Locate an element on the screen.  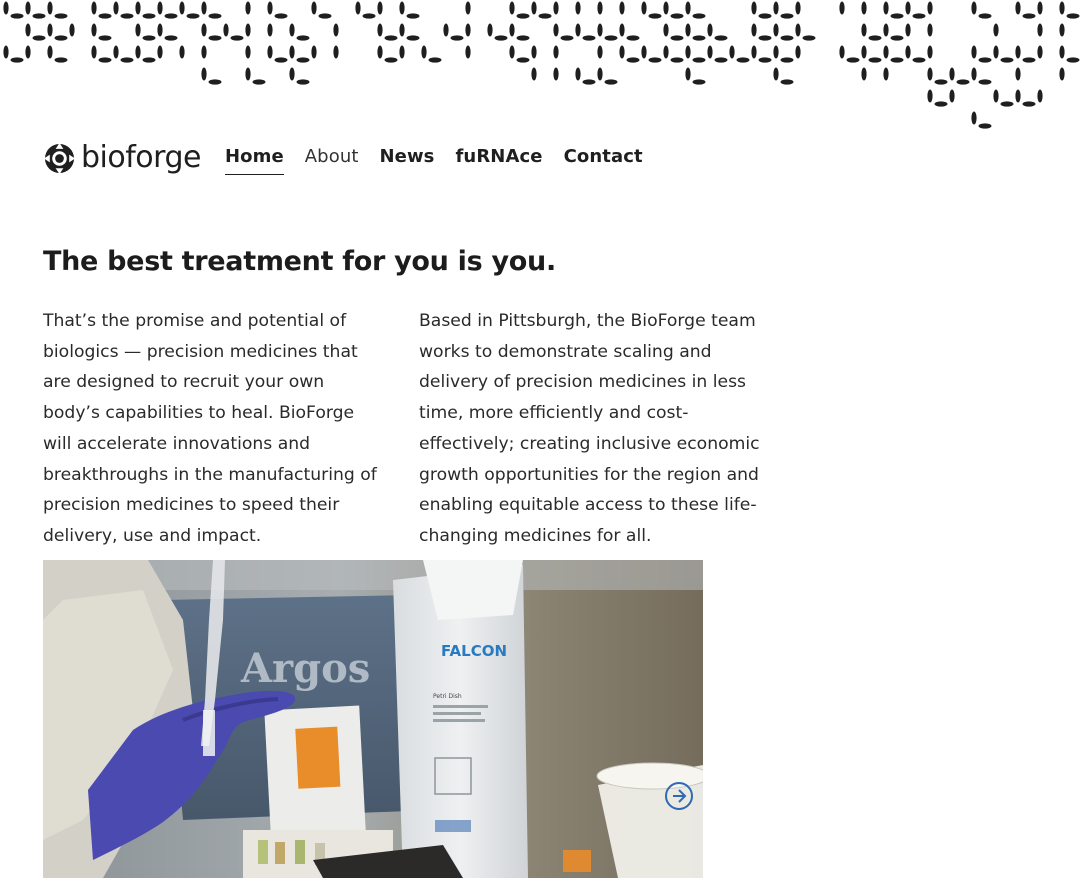
nav-home: Home is located at coordinates (254, 160).